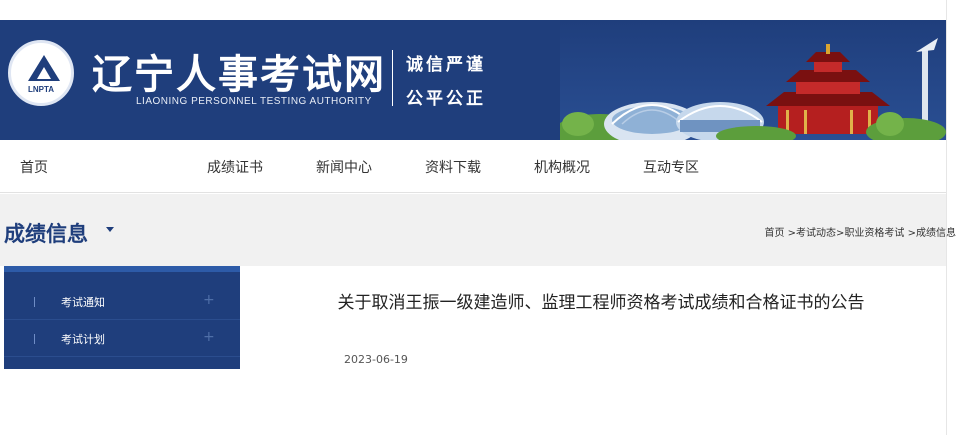 This screenshot has width=960, height=435. What do you see at coordinates (473, 402) in the screenshot?
I see `page-bottom` at bounding box center [473, 402].